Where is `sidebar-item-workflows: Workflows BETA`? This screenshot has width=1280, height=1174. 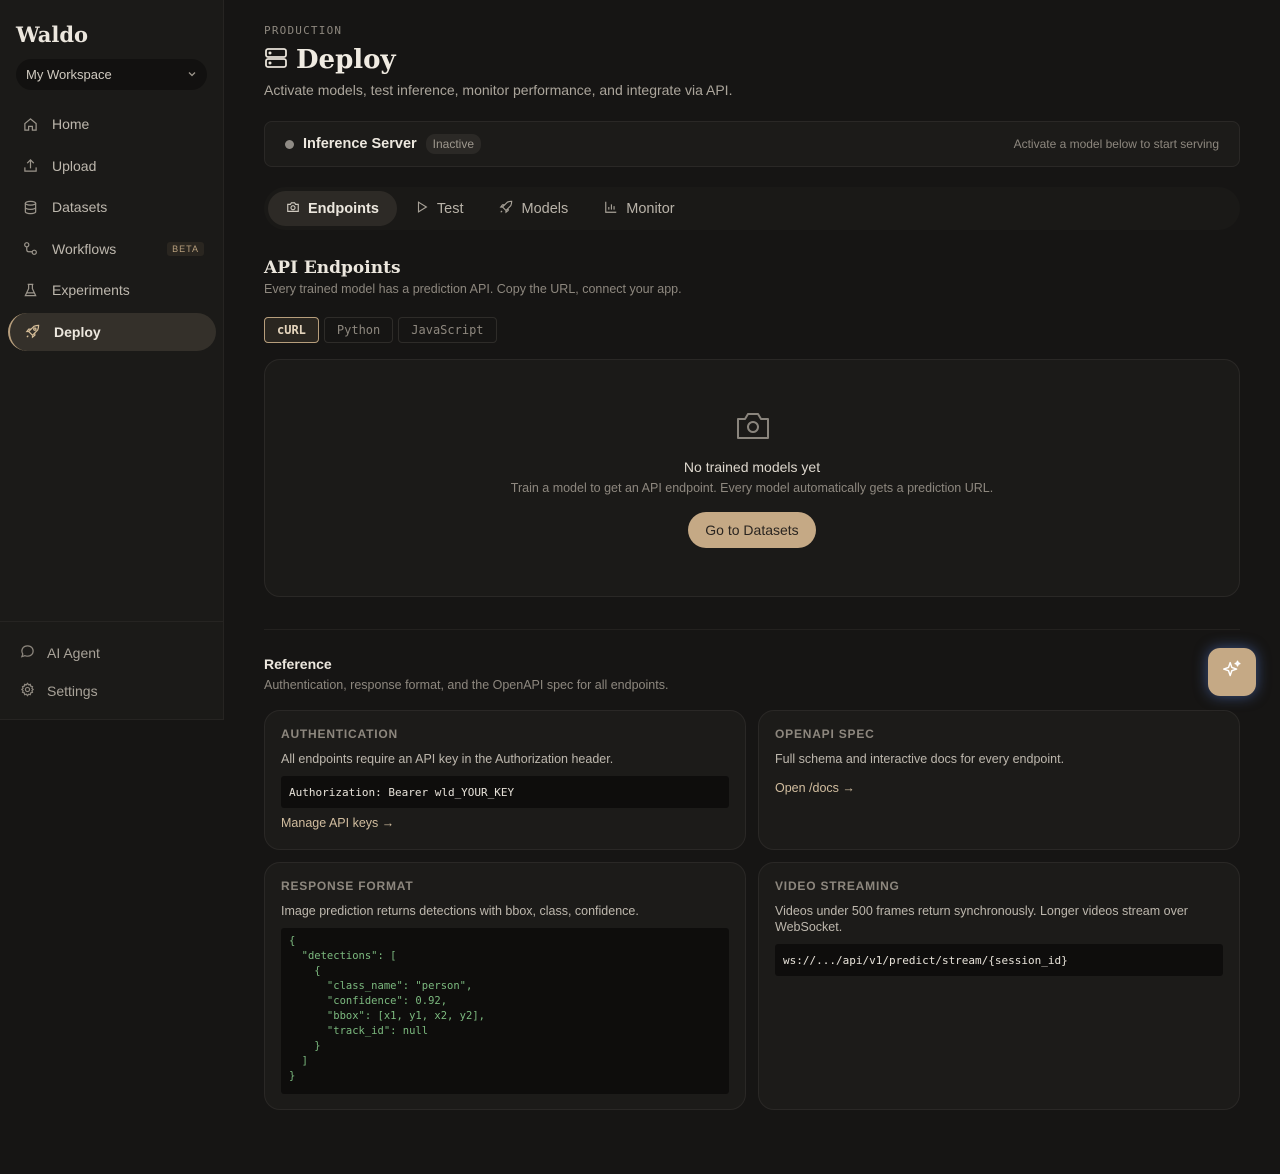
sidebar-item-workflows: Workflows BETA is located at coordinates (112, 249).